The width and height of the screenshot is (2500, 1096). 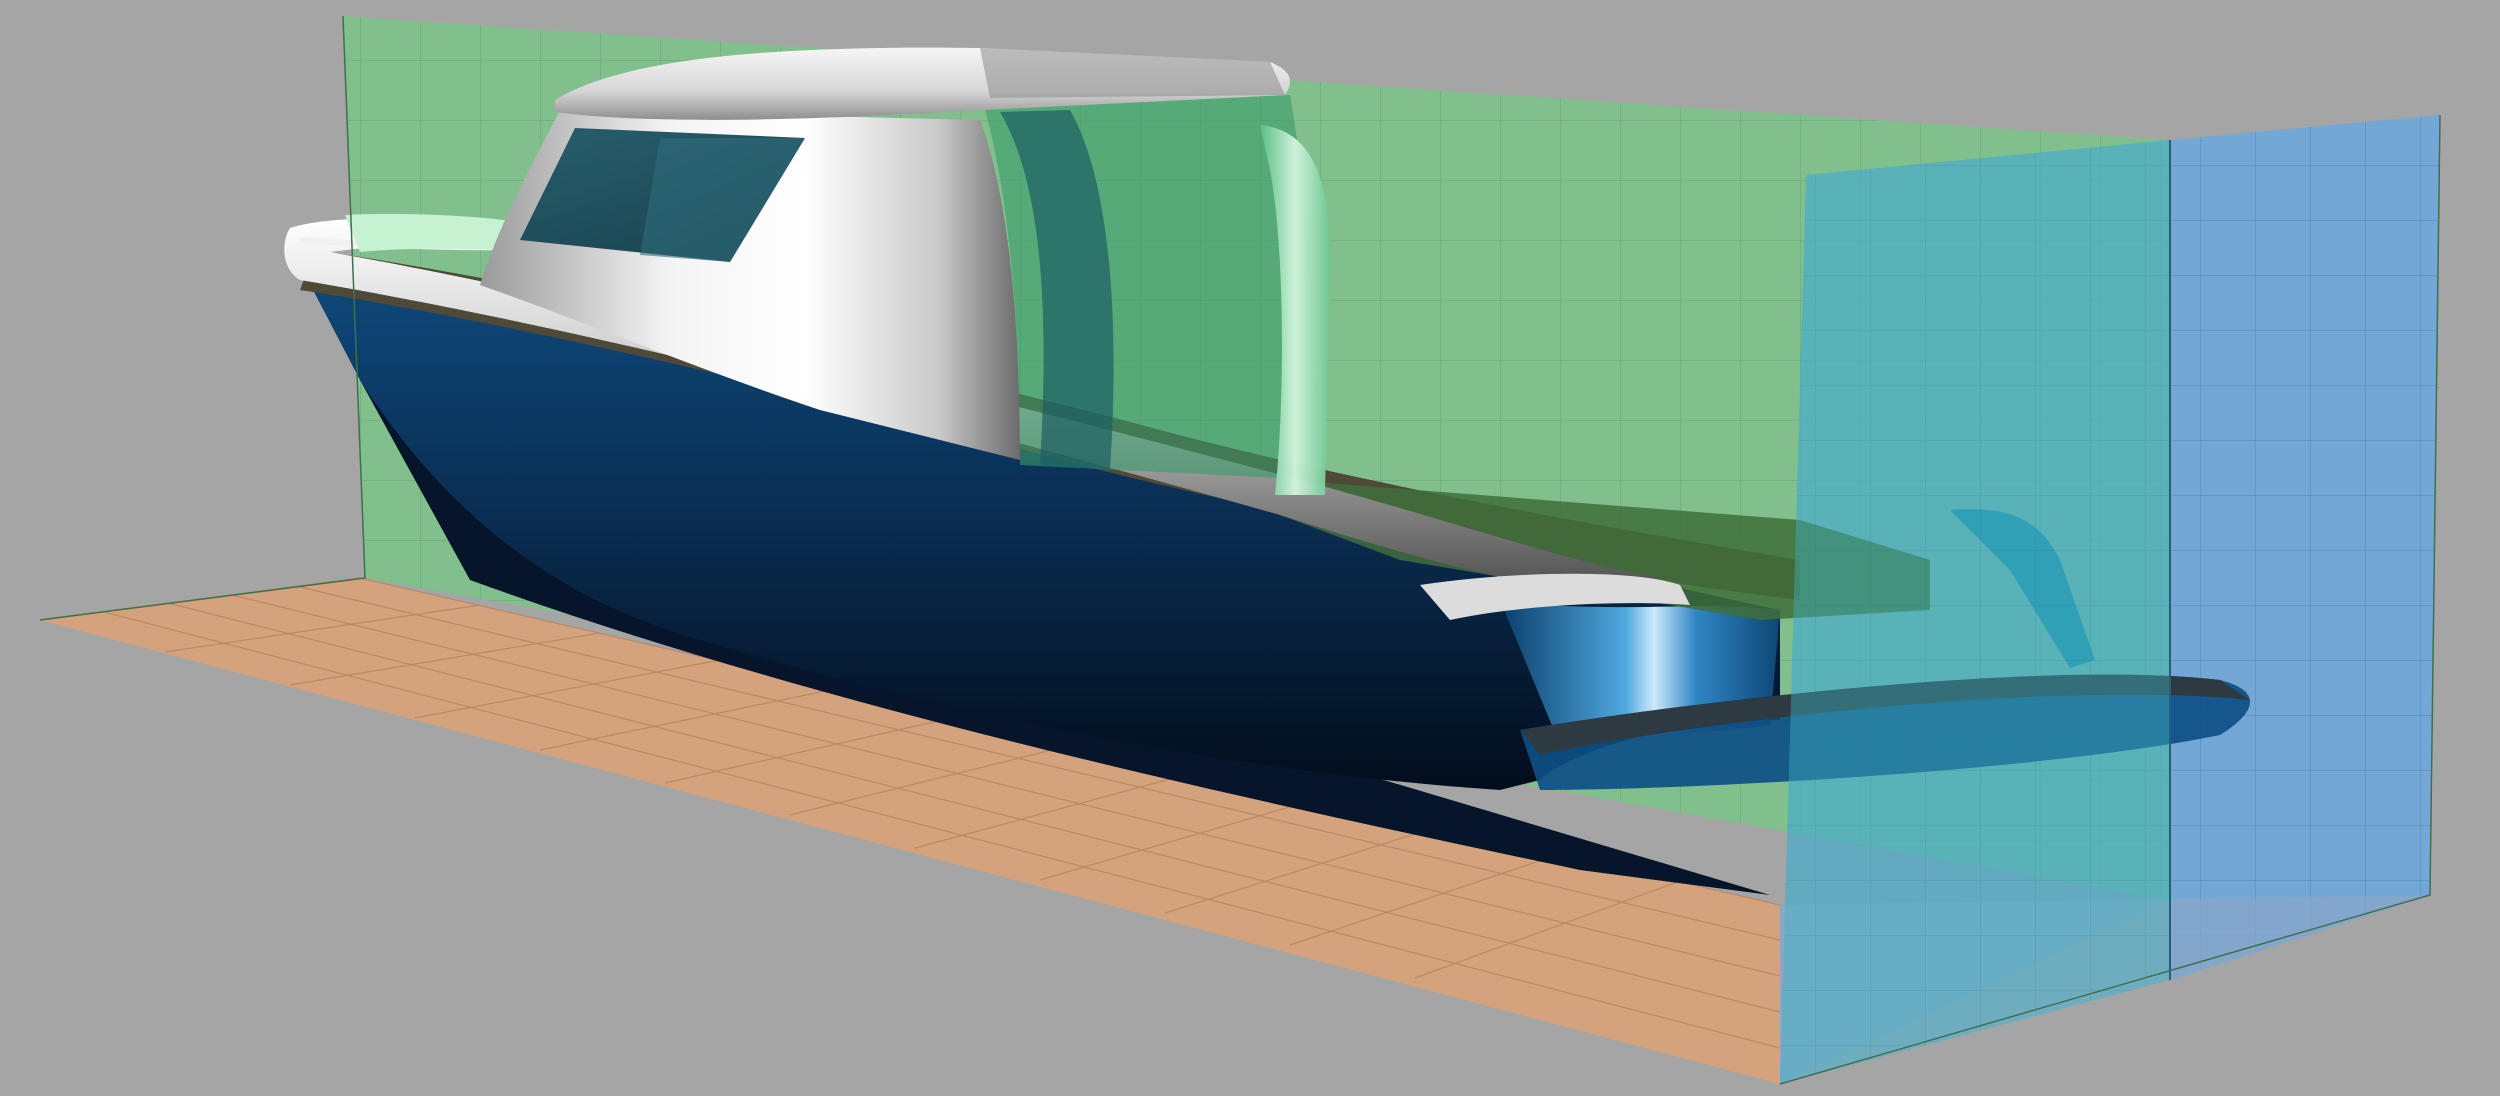 I want to click on roof-rear, so click(x=1132, y=73).